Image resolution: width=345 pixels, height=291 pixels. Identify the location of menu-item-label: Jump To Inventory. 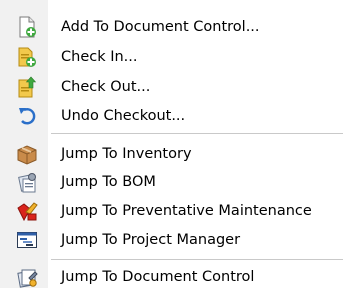
(126, 154).